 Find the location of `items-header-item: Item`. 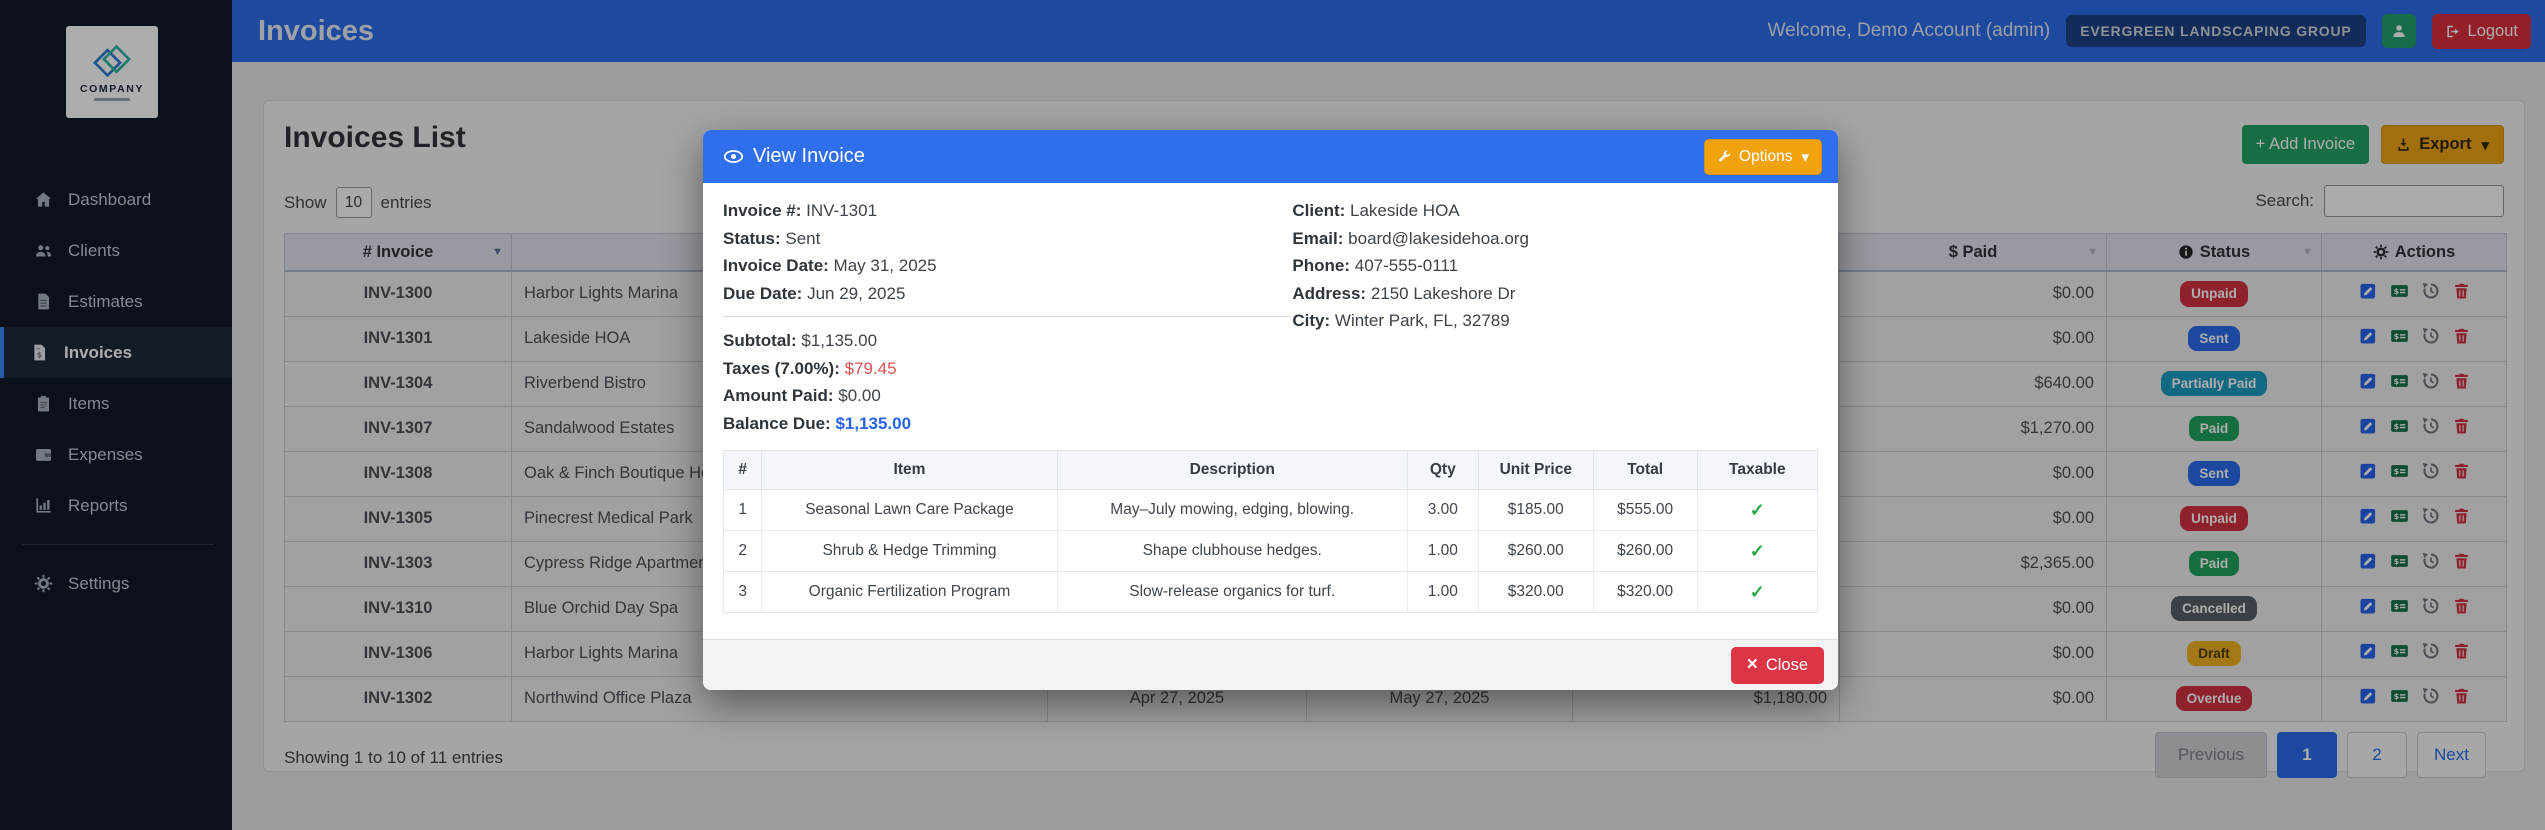

items-header-item: Item is located at coordinates (909, 470).